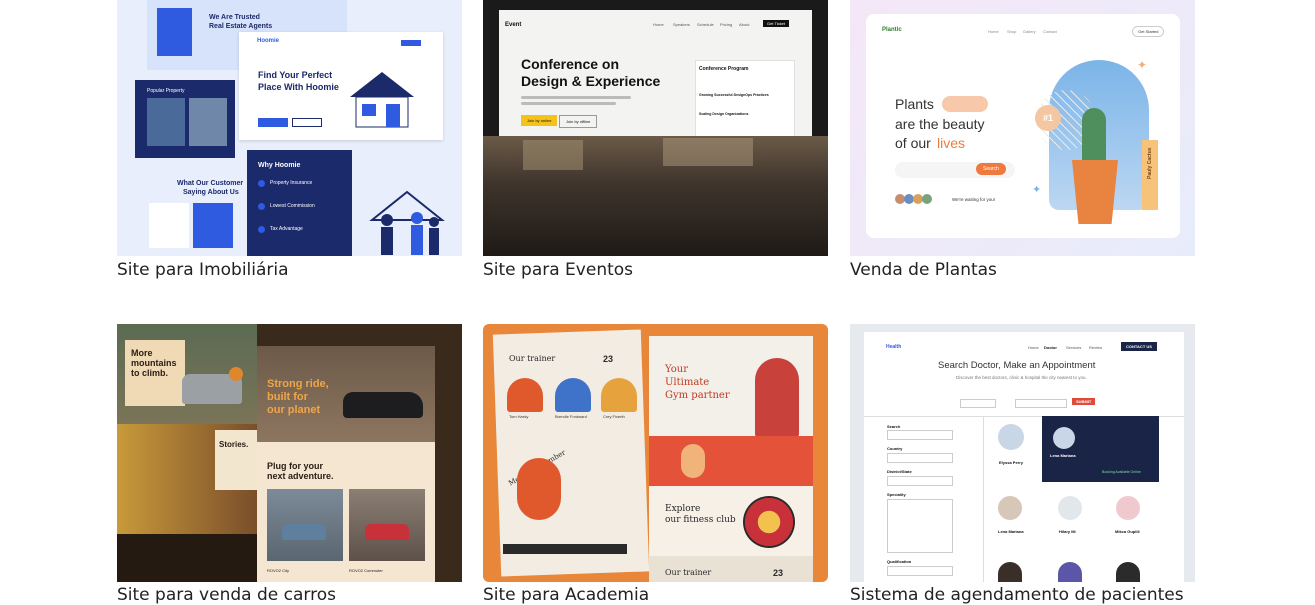 Image resolution: width=1315 pixels, height=605 pixels. What do you see at coordinates (558, 270) in the screenshot?
I see `template-caption: Site para Eventos` at bounding box center [558, 270].